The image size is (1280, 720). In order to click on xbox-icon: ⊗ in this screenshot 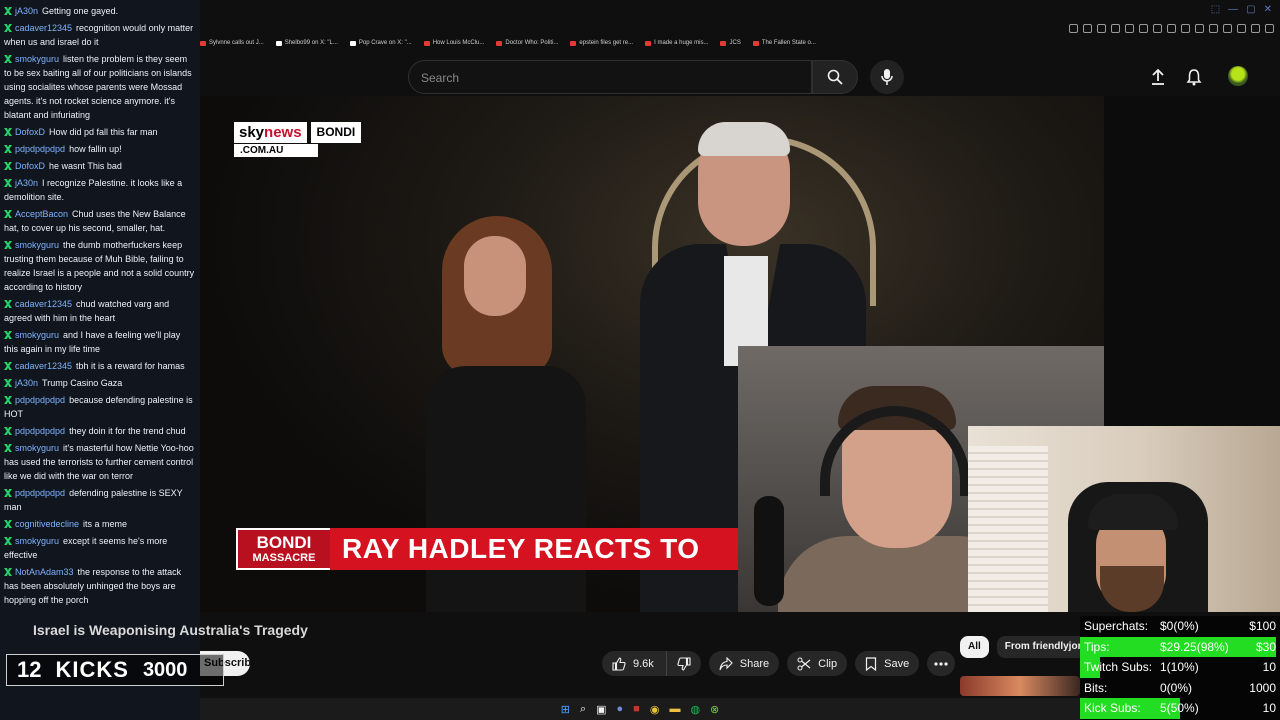, I will do `click(714, 709)`.